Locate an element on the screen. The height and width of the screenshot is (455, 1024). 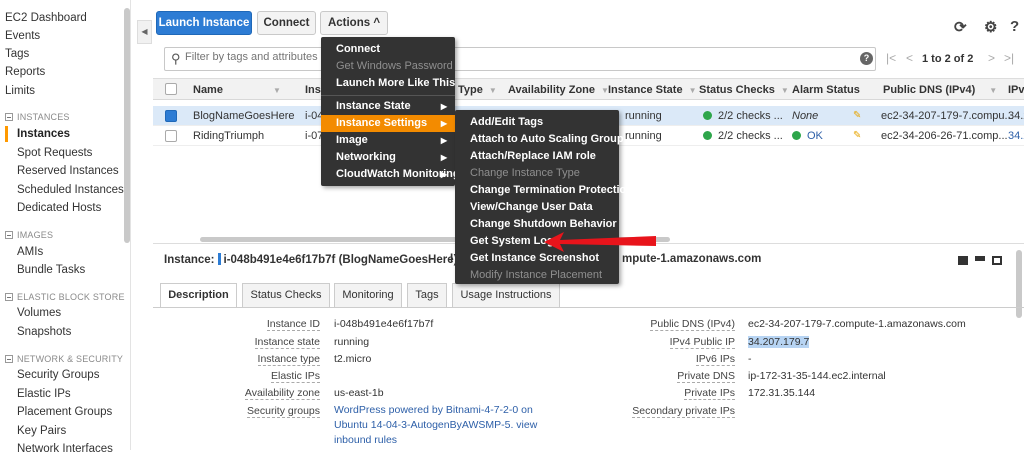
filter-bar: ⚲ is located at coordinates (520, 59).